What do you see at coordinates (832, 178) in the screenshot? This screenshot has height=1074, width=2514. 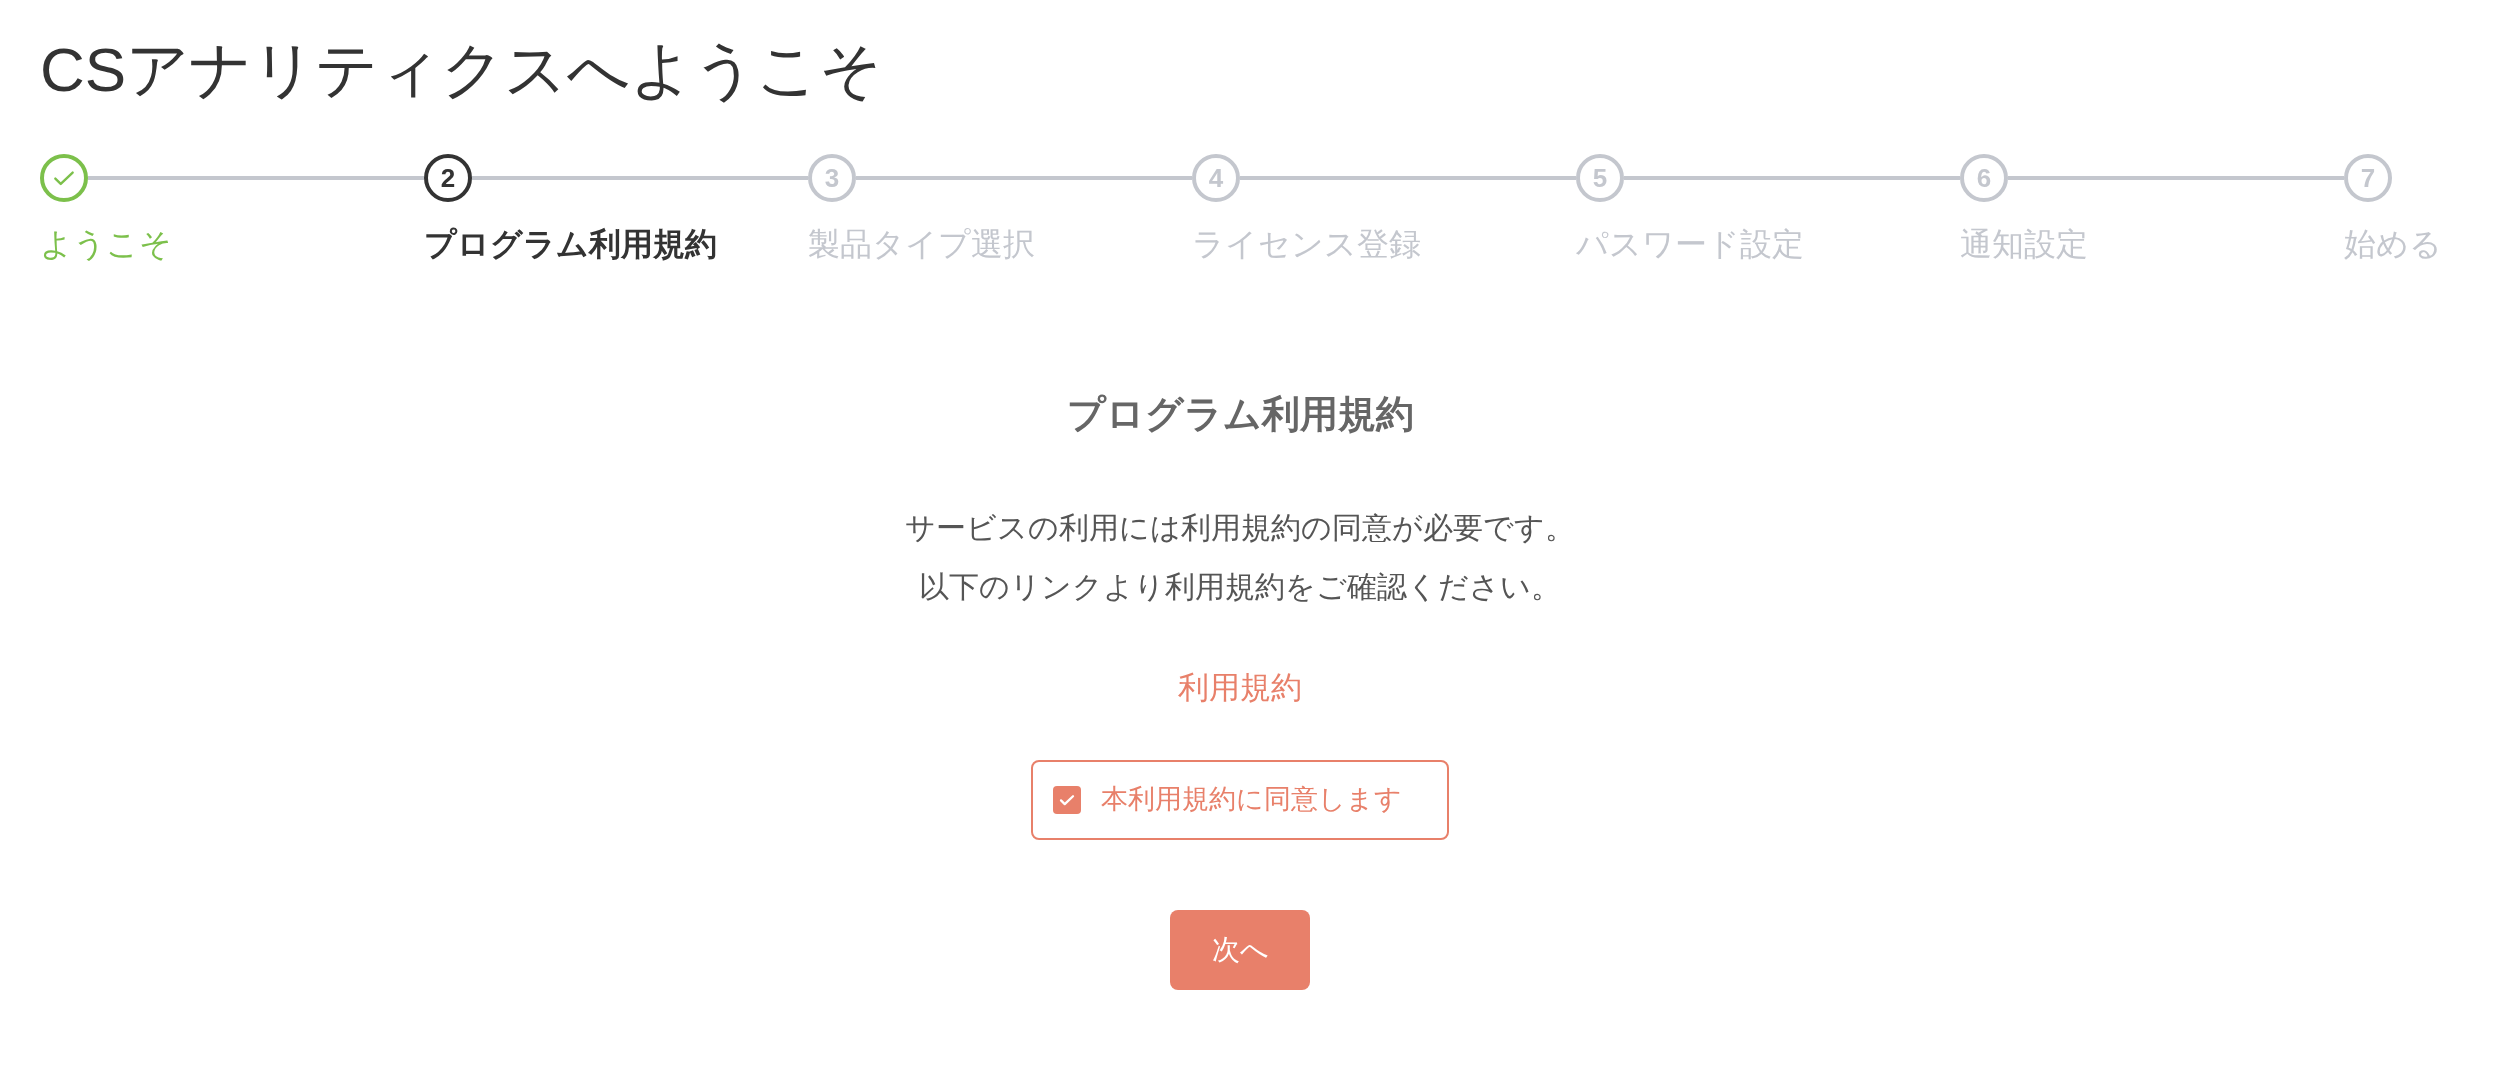 I see `step-number: 3` at bounding box center [832, 178].